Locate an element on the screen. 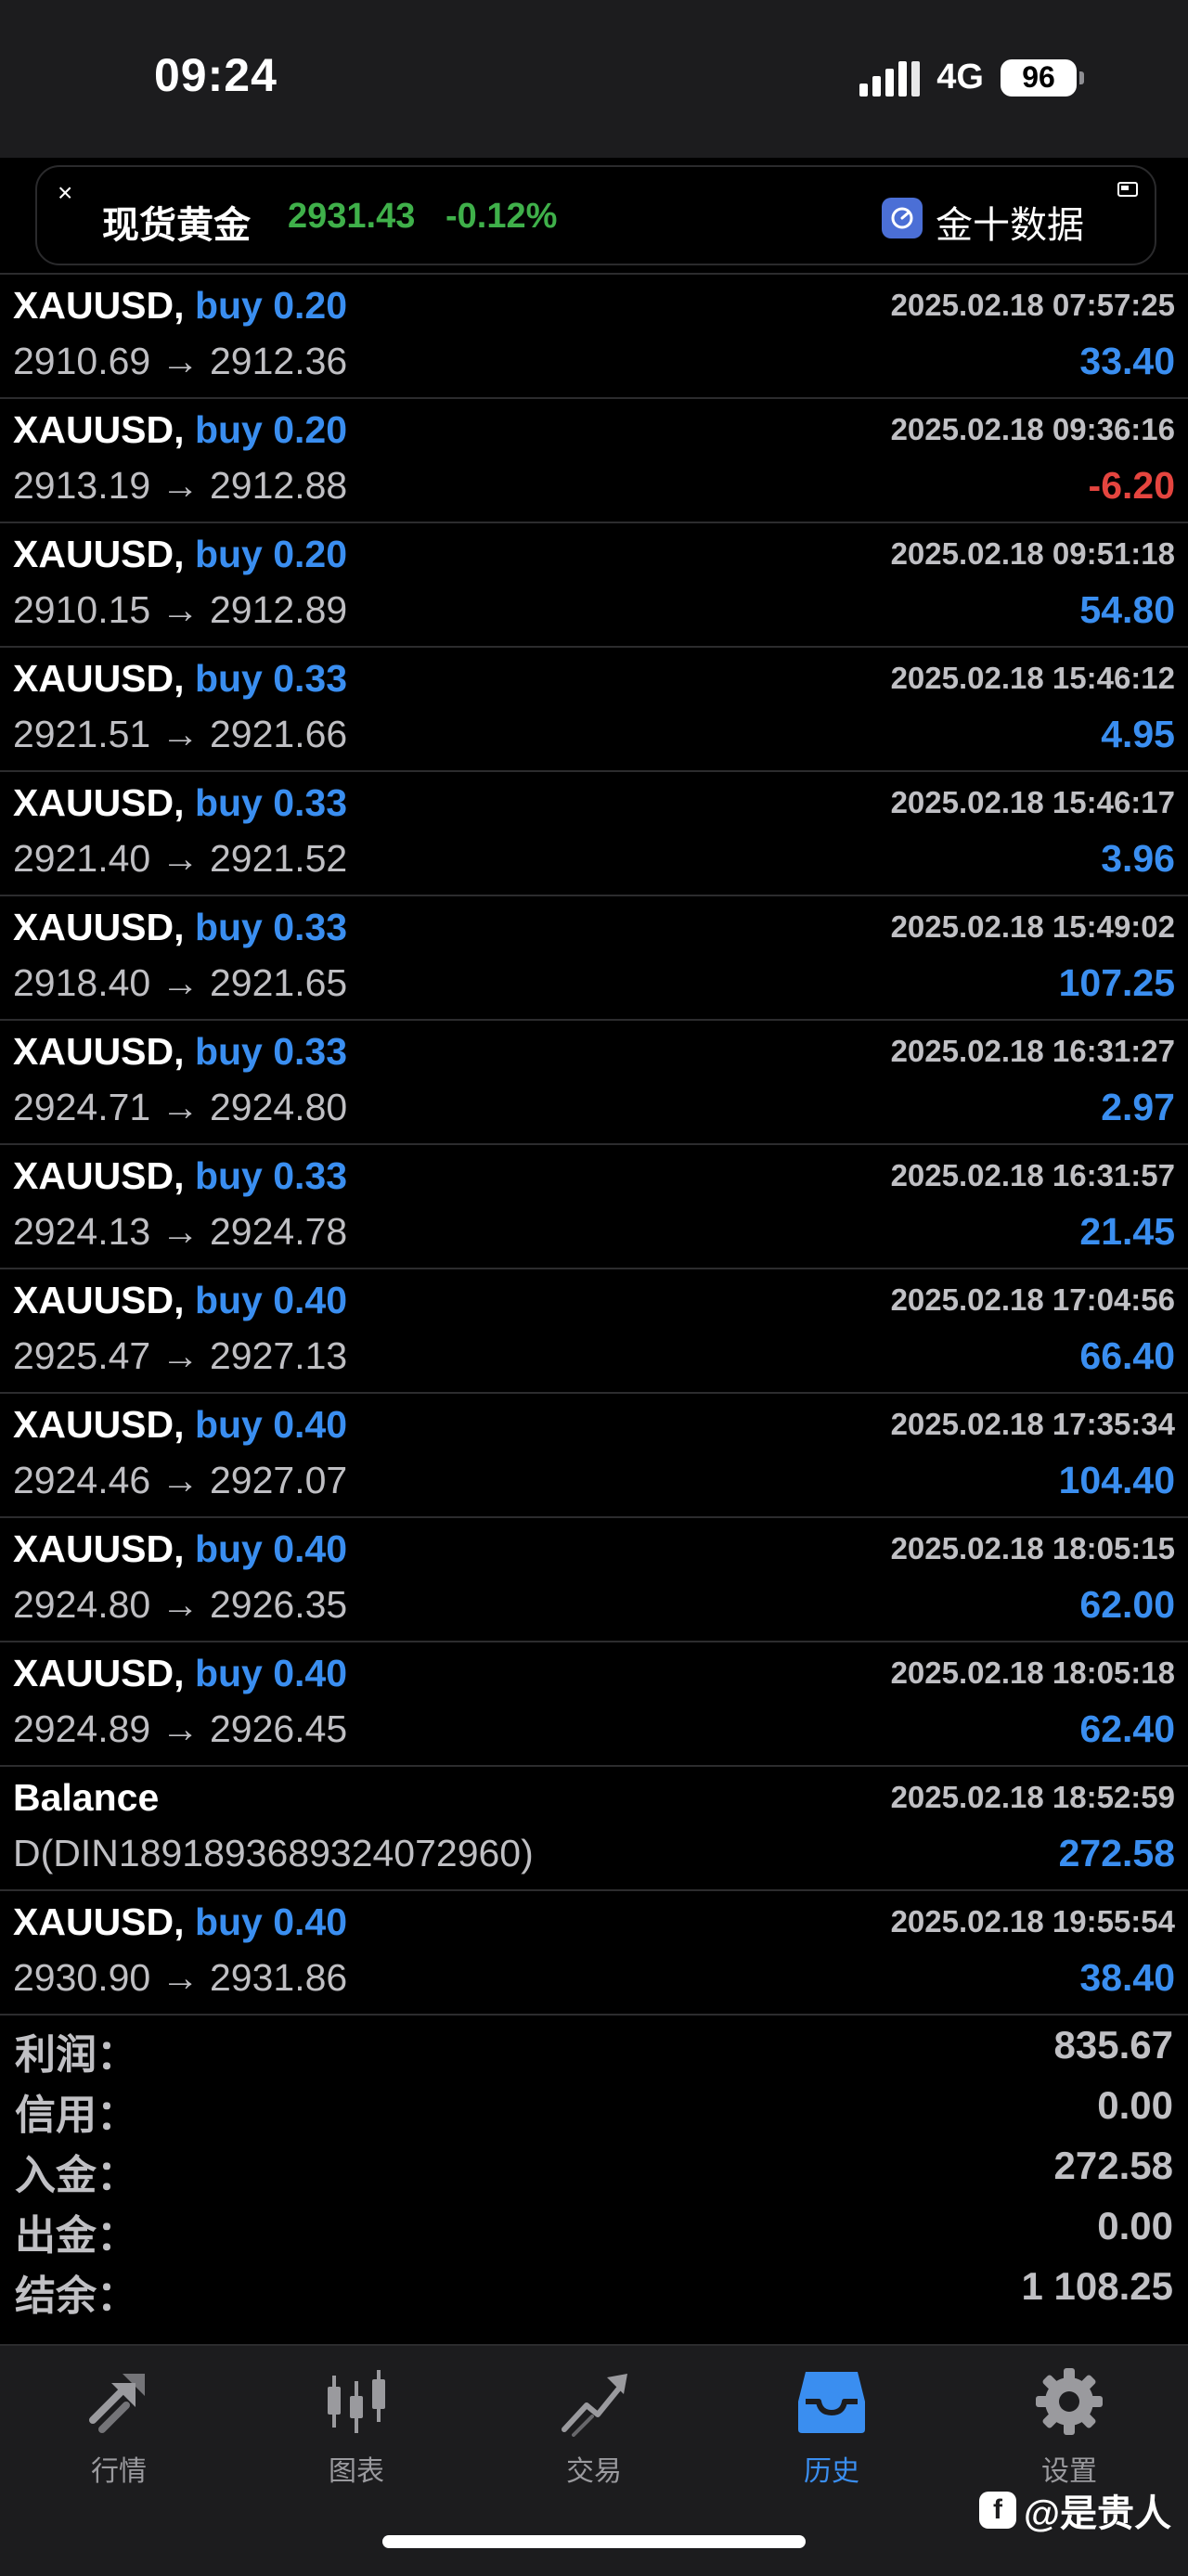 This screenshot has width=1188, height=2576. deal-profit: 62.00 is located at coordinates (1127, 1604).